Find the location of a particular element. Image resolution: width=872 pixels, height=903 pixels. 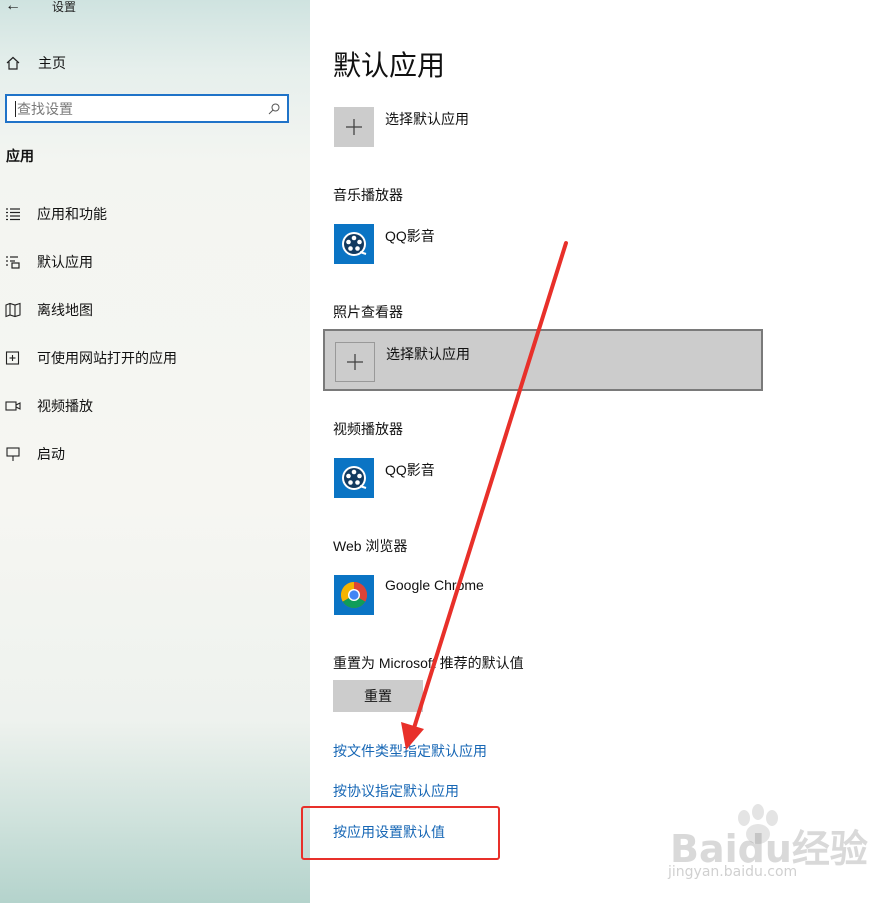

search-icon is located at coordinates (274, 109).